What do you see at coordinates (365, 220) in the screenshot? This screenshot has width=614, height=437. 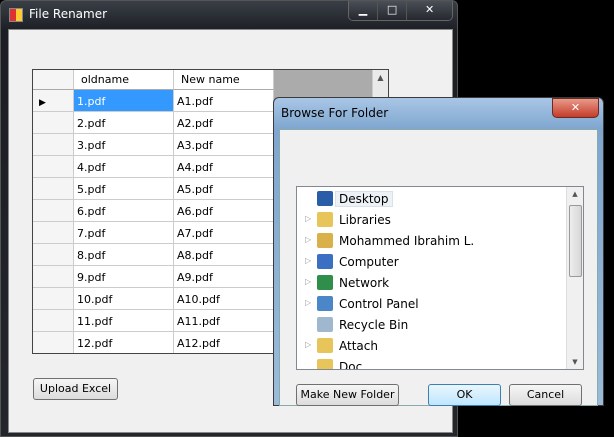 I see `tree-item-label: Libraries` at bounding box center [365, 220].